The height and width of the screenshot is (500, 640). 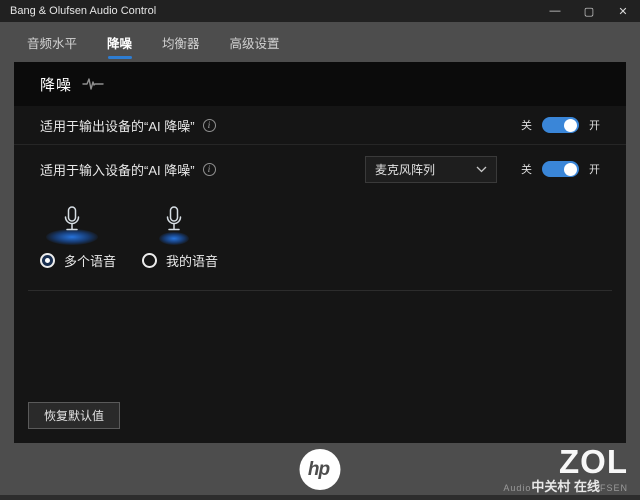 What do you see at coordinates (150, 260) in the screenshot?
I see `radio-my-voice` at bounding box center [150, 260].